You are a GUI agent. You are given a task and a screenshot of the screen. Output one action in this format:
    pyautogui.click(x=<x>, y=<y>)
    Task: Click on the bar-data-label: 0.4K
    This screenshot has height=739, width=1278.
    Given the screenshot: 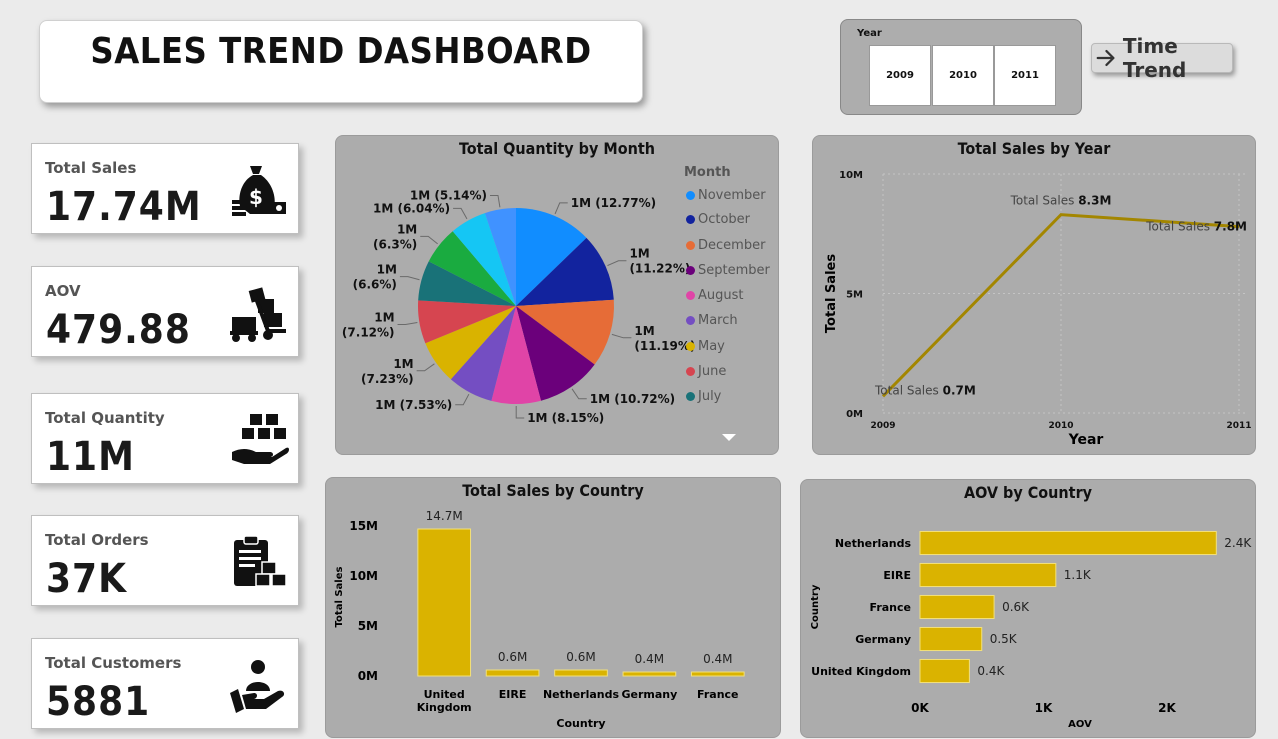 What is the action you would take?
    pyautogui.click(x=991, y=671)
    